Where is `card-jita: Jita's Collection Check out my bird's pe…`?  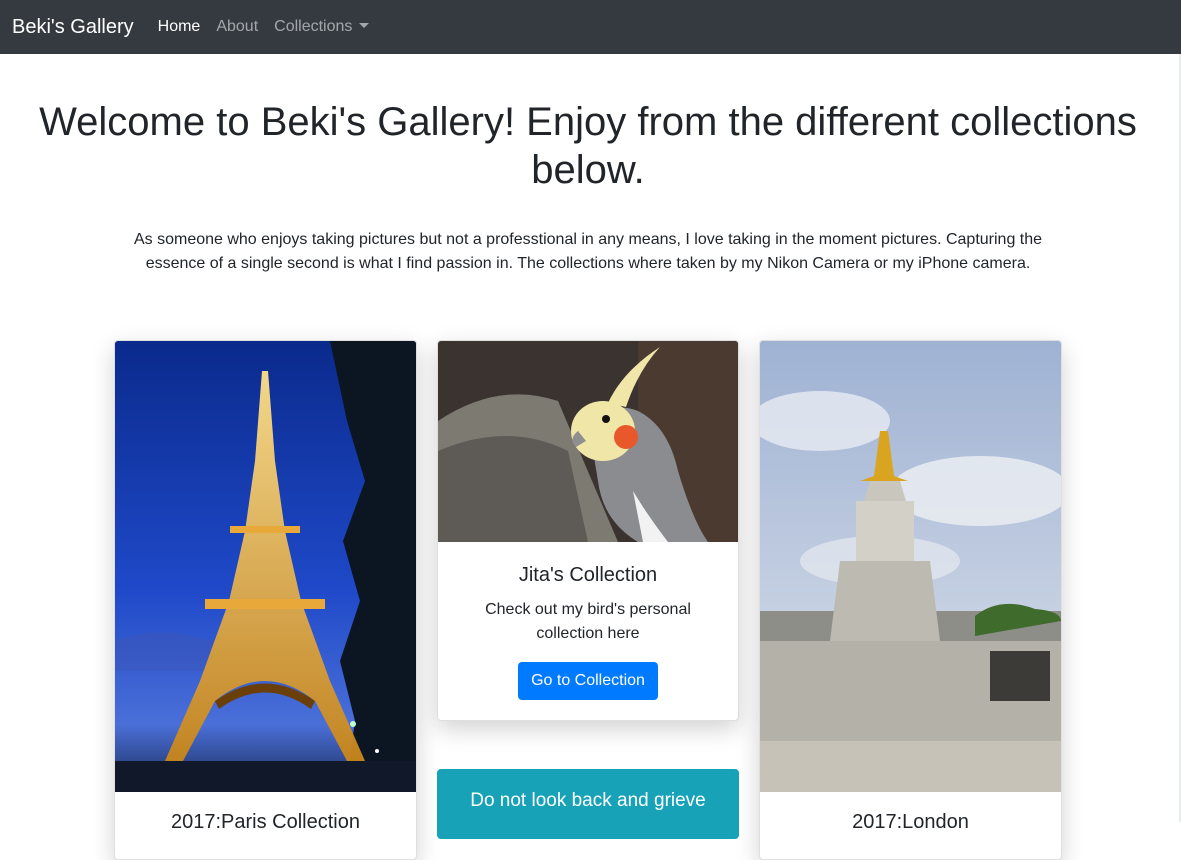
card-jita: Jita's Collection Check out my bird's pe… is located at coordinates (588, 530).